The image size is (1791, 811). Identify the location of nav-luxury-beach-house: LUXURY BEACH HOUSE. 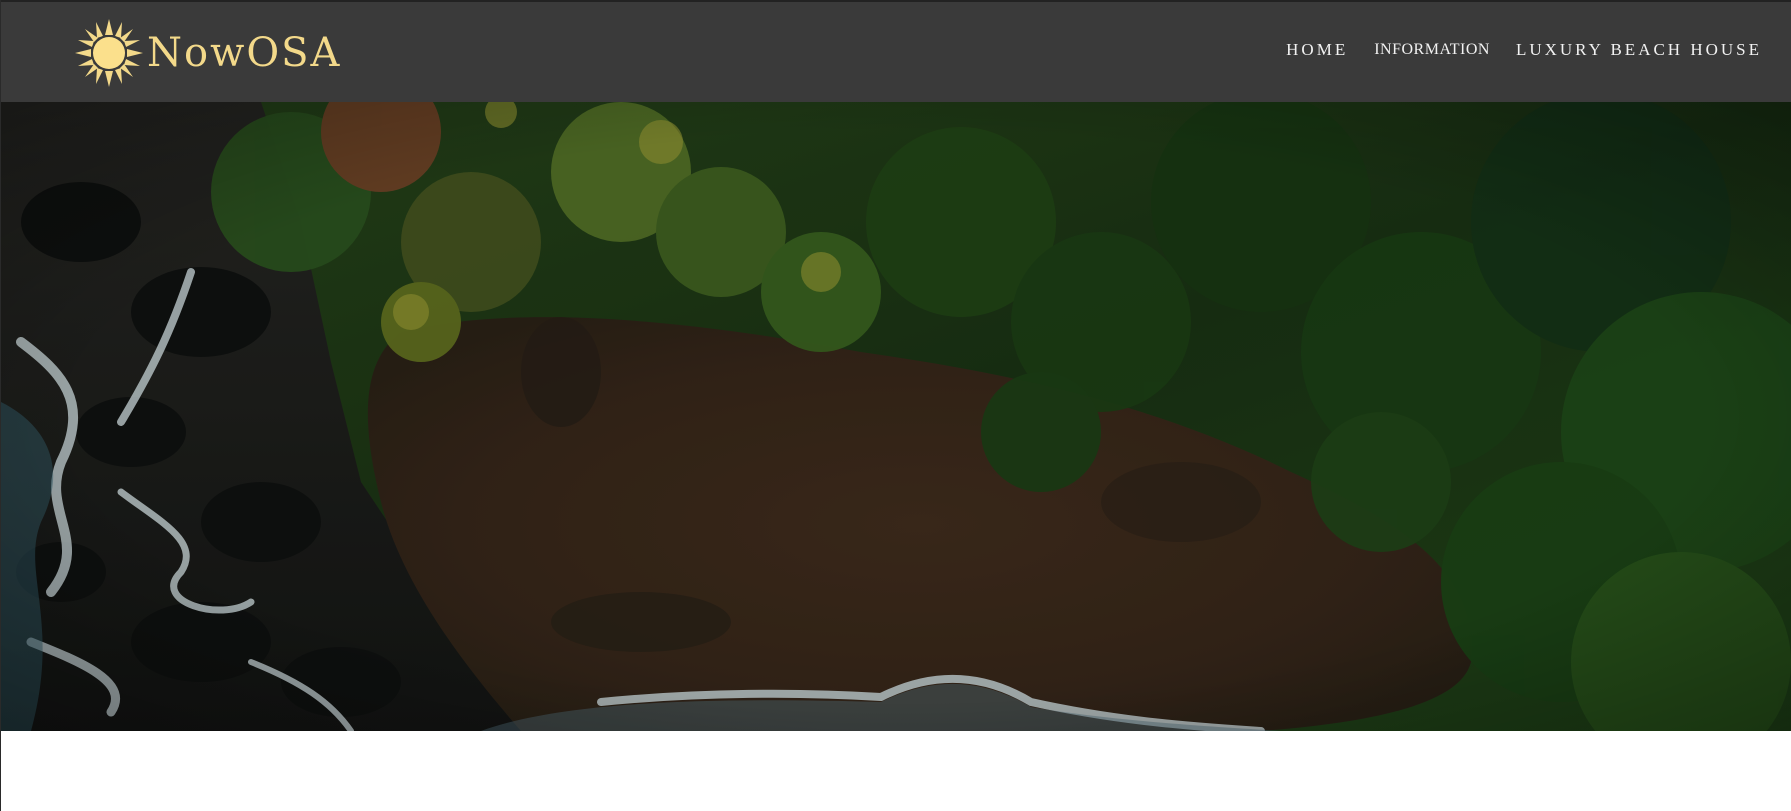
(1639, 50).